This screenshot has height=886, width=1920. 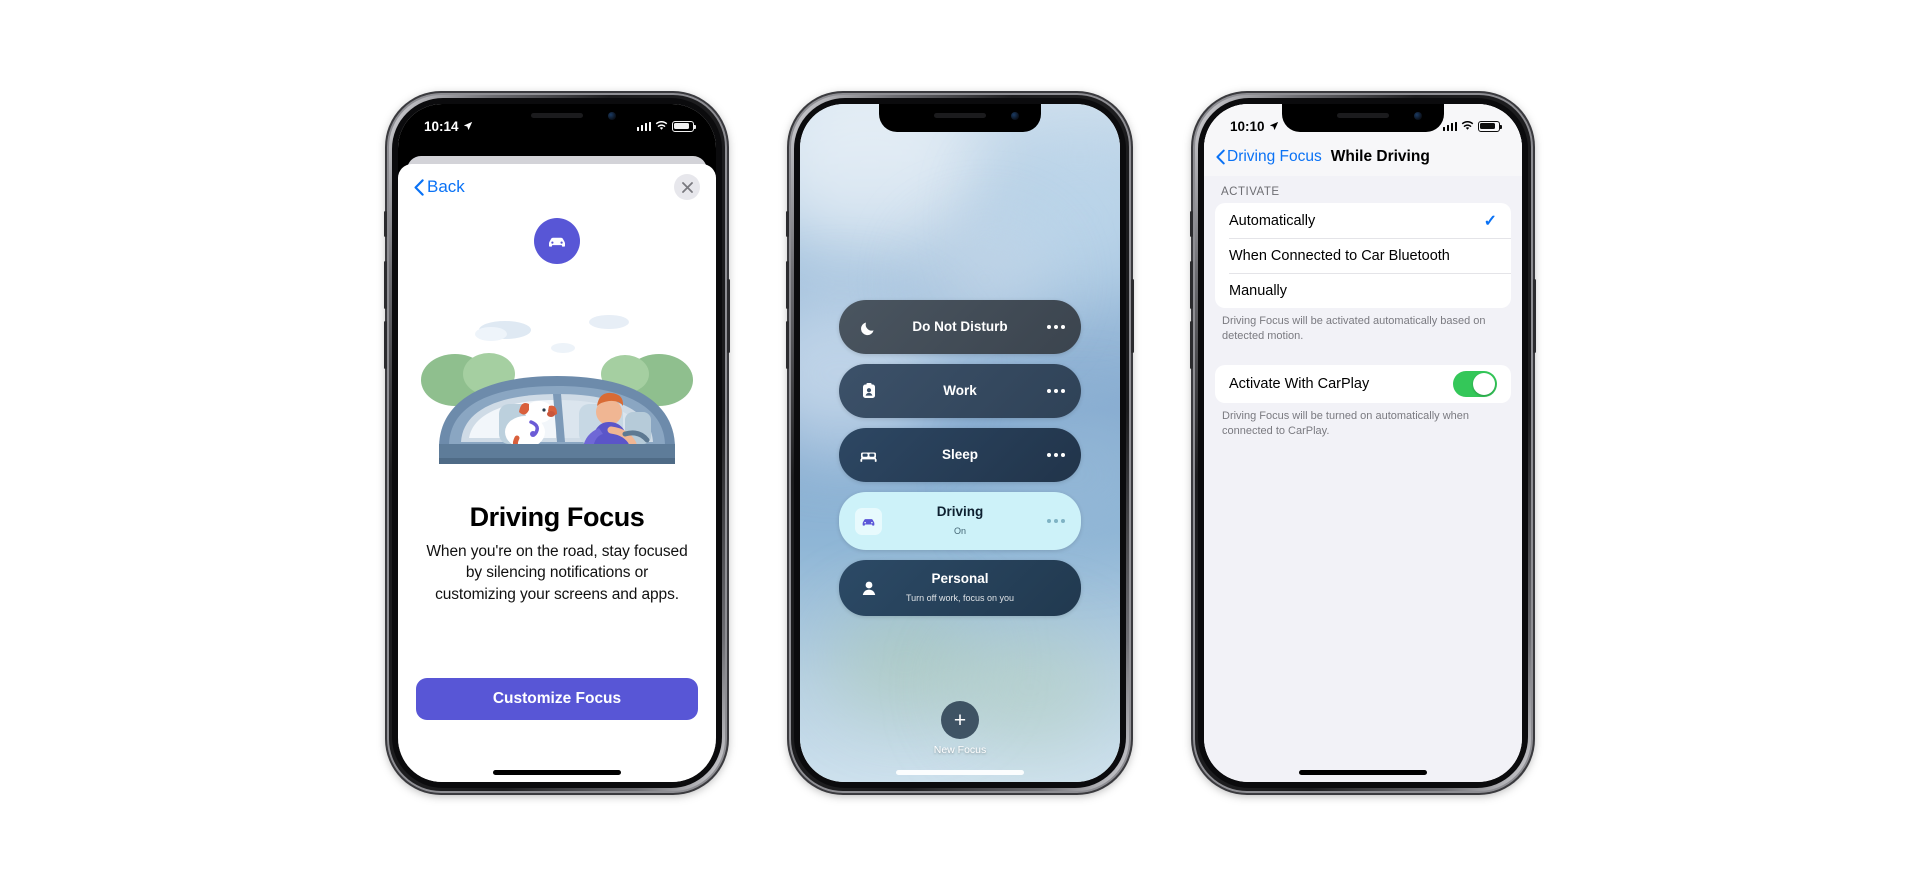 I want to click on back-button-label: Driving Focus, so click(x=1274, y=156).